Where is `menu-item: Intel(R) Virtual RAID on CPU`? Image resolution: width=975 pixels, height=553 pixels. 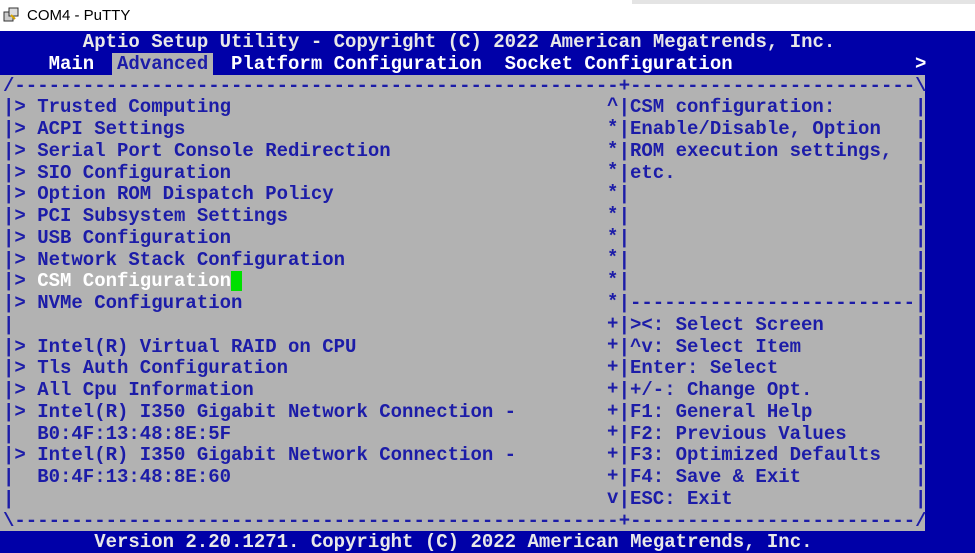 menu-item: Intel(R) Virtual RAID on CPU is located at coordinates (196, 347).